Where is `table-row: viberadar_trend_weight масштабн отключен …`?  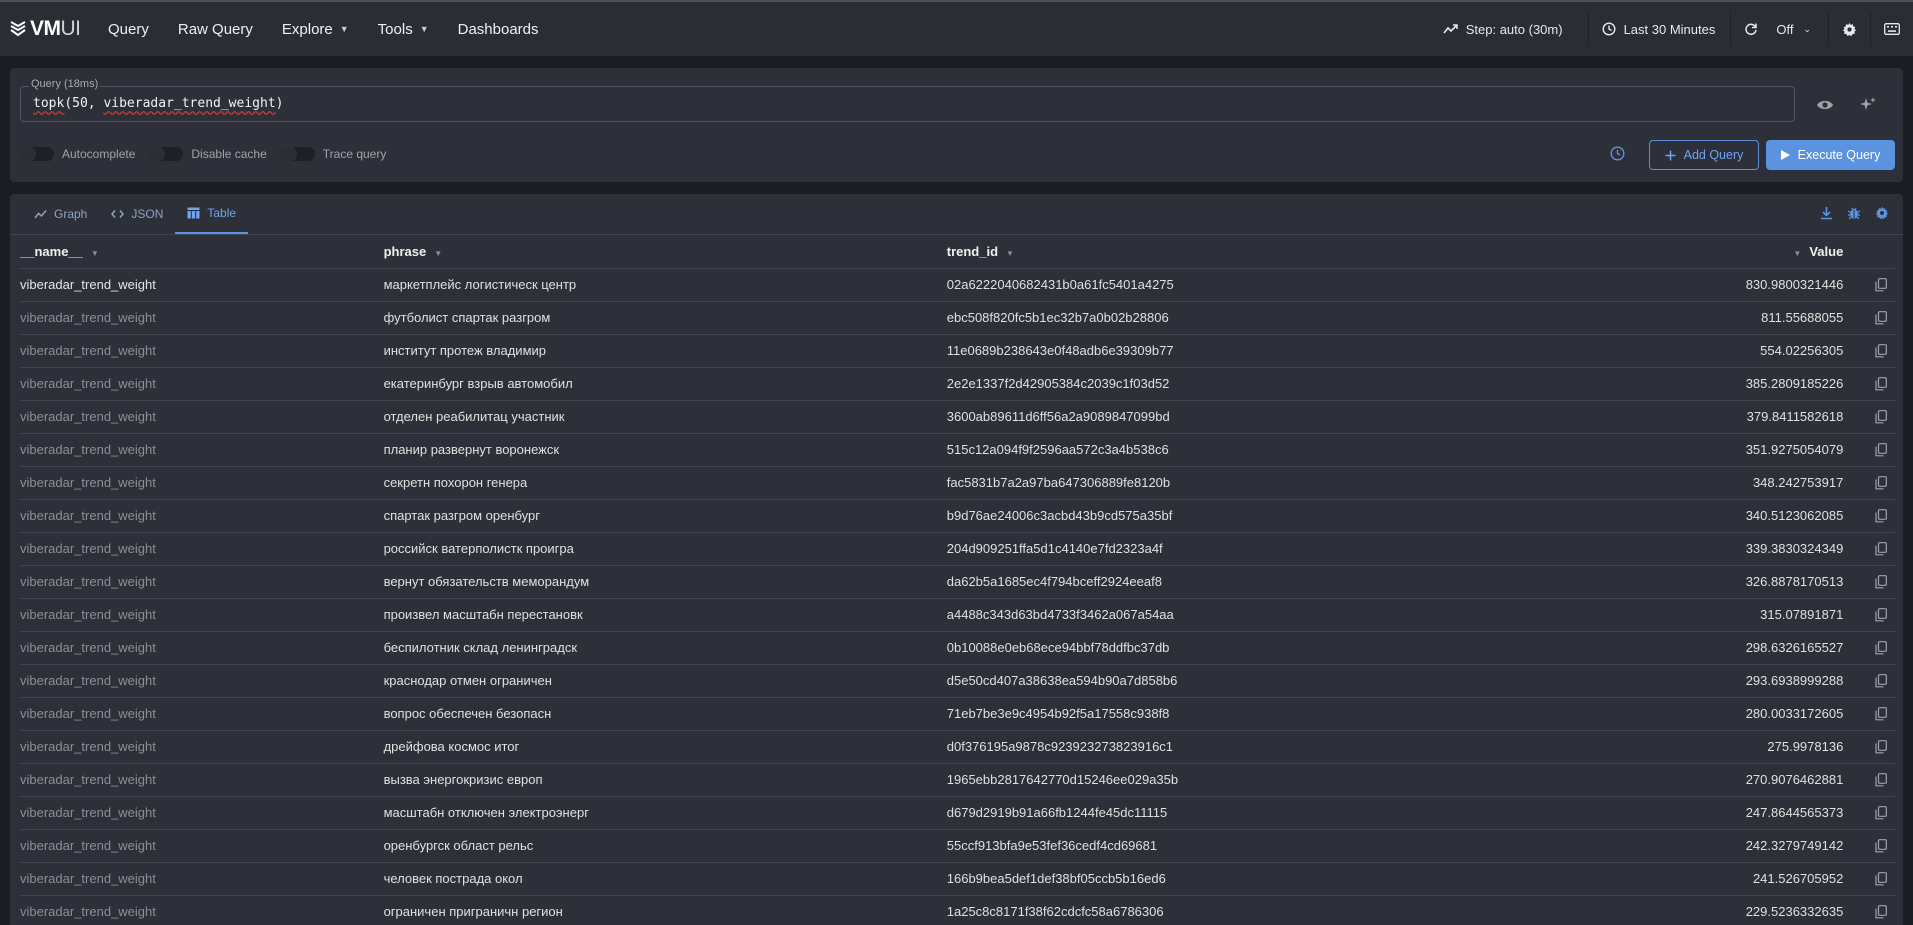
table-row: viberadar_trend_weight масштабн отключен … is located at coordinates (957, 813).